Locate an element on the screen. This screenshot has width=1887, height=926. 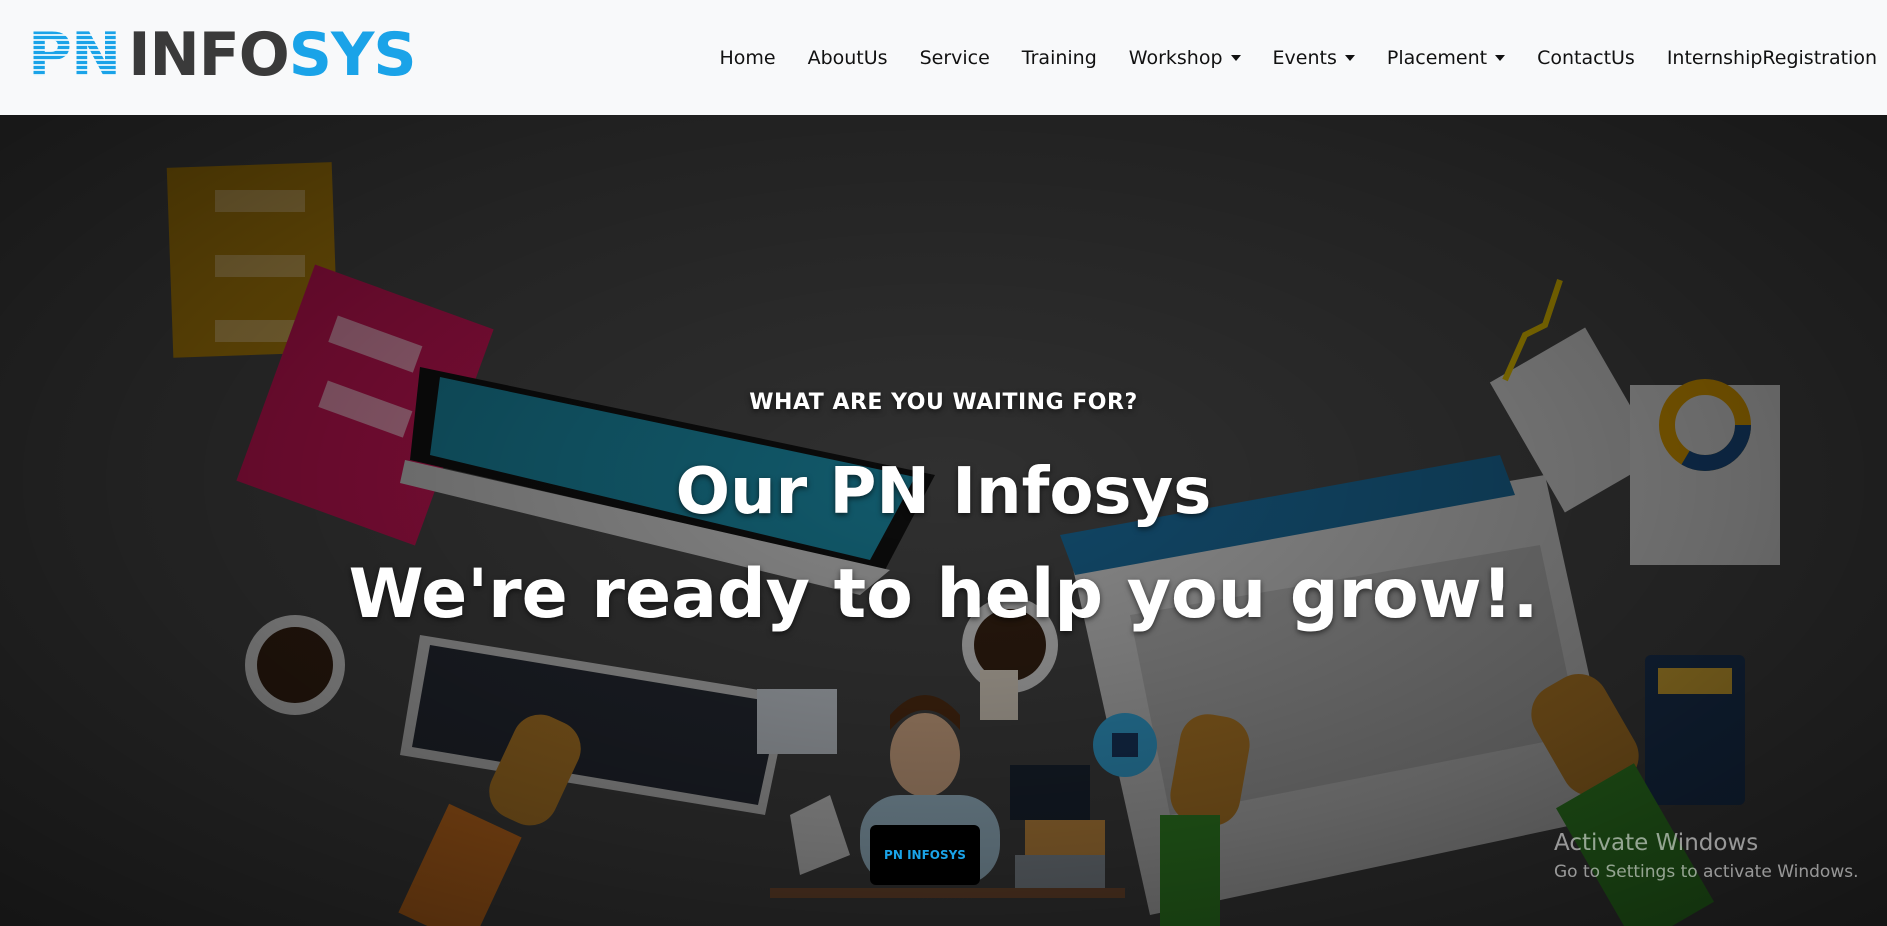
logo-pn: PN is located at coordinates (74, 55).